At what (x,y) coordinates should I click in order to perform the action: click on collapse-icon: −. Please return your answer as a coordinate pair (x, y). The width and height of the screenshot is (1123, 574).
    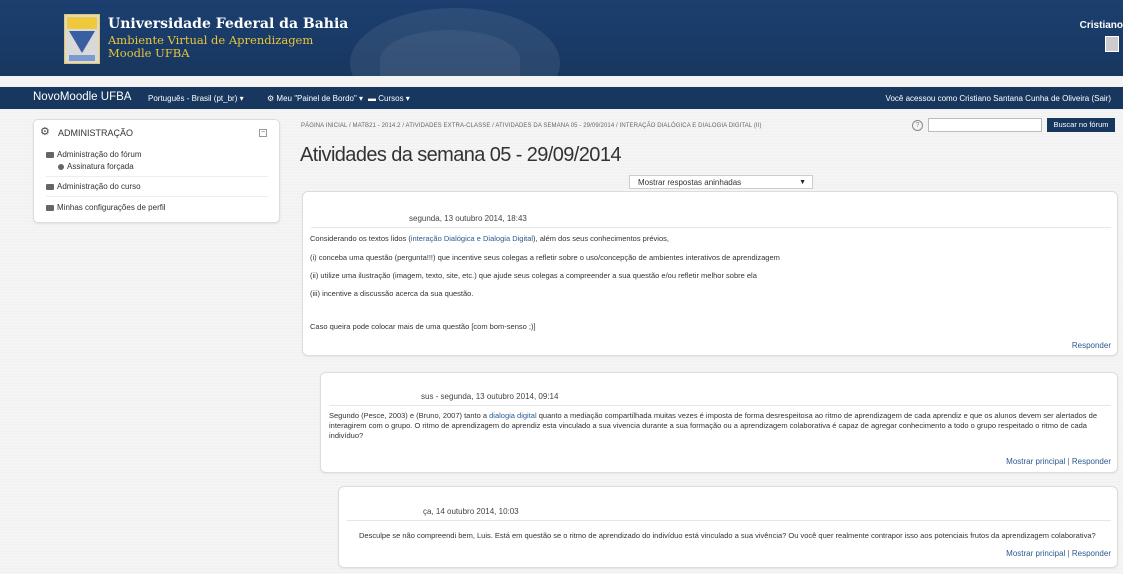
    Looking at the image, I should click on (263, 133).